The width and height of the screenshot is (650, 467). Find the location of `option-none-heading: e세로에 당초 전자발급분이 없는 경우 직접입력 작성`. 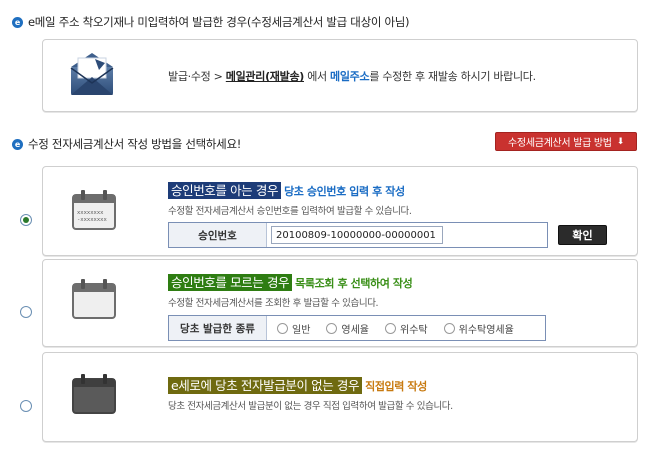

option-none-heading: e세로에 당초 전자발급분이 없는 경우 직접입력 작성 is located at coordinates (297, 384).